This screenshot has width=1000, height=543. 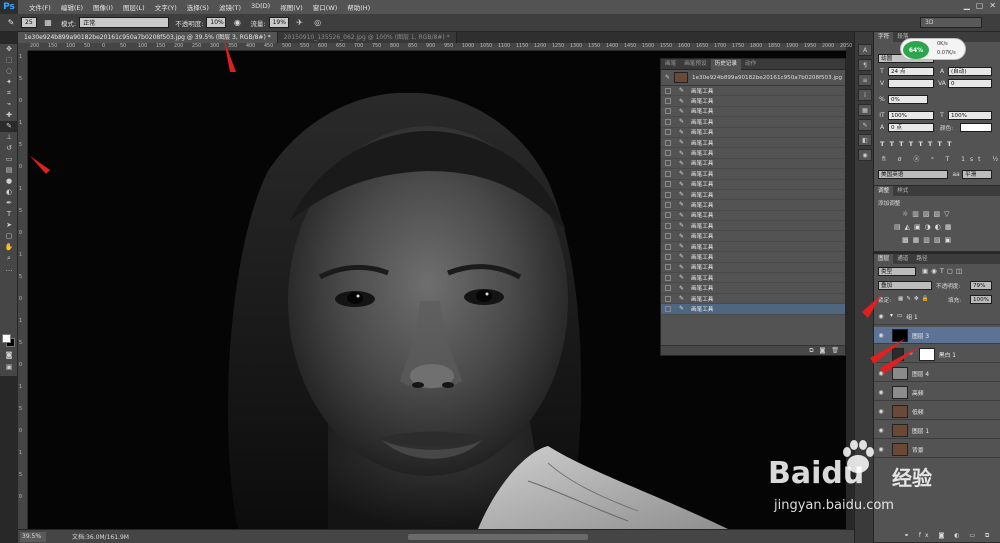 I want to click on red-arrow-blend, so click(x=872, y=306).